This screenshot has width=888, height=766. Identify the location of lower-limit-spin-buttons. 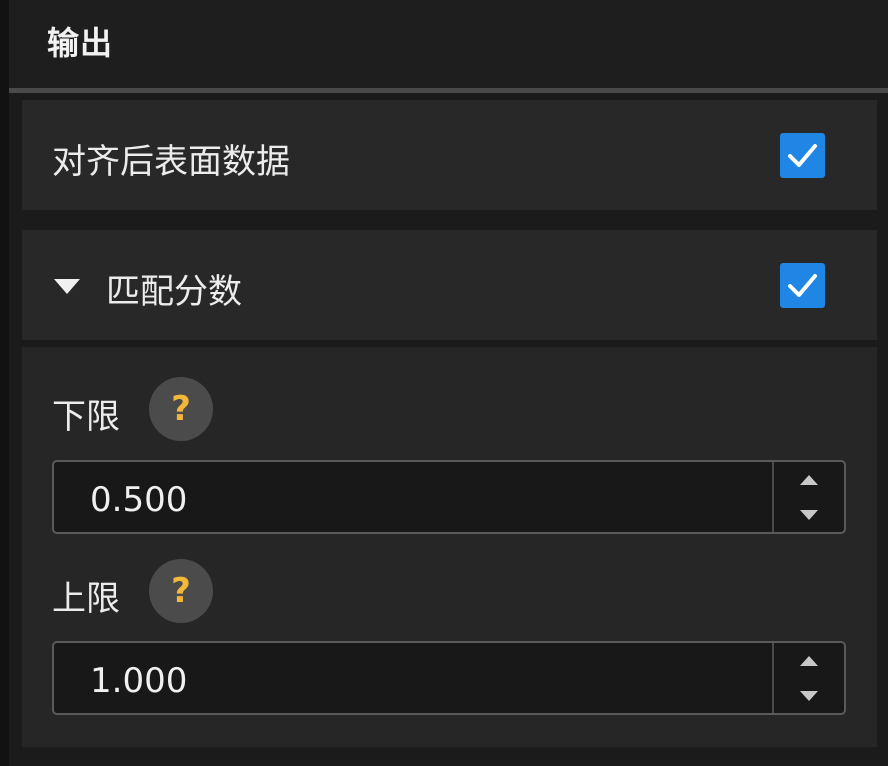
(808, 497).